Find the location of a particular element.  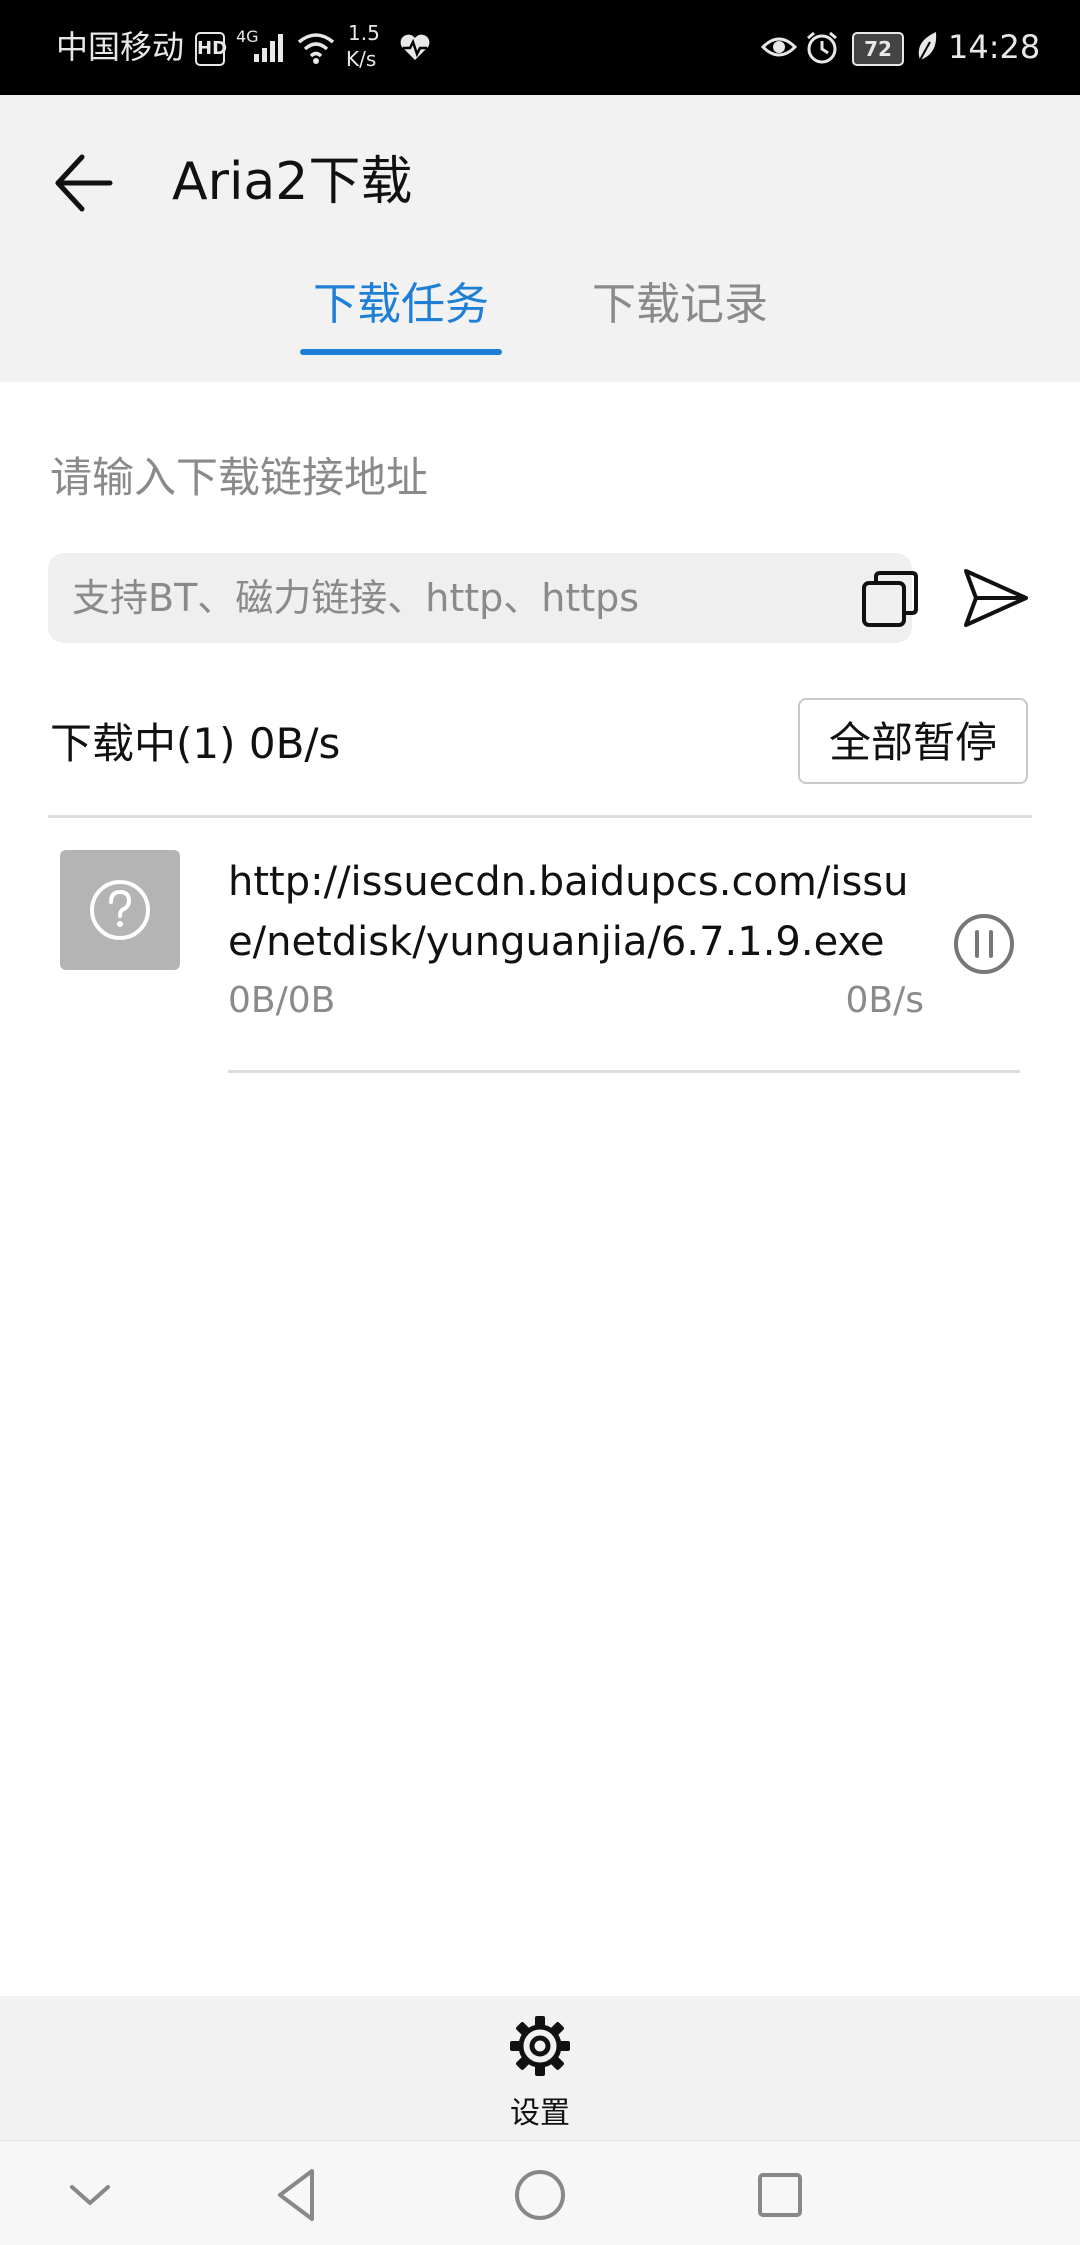

network-speed-value: 1.5 is located at coordinates (364, 33).